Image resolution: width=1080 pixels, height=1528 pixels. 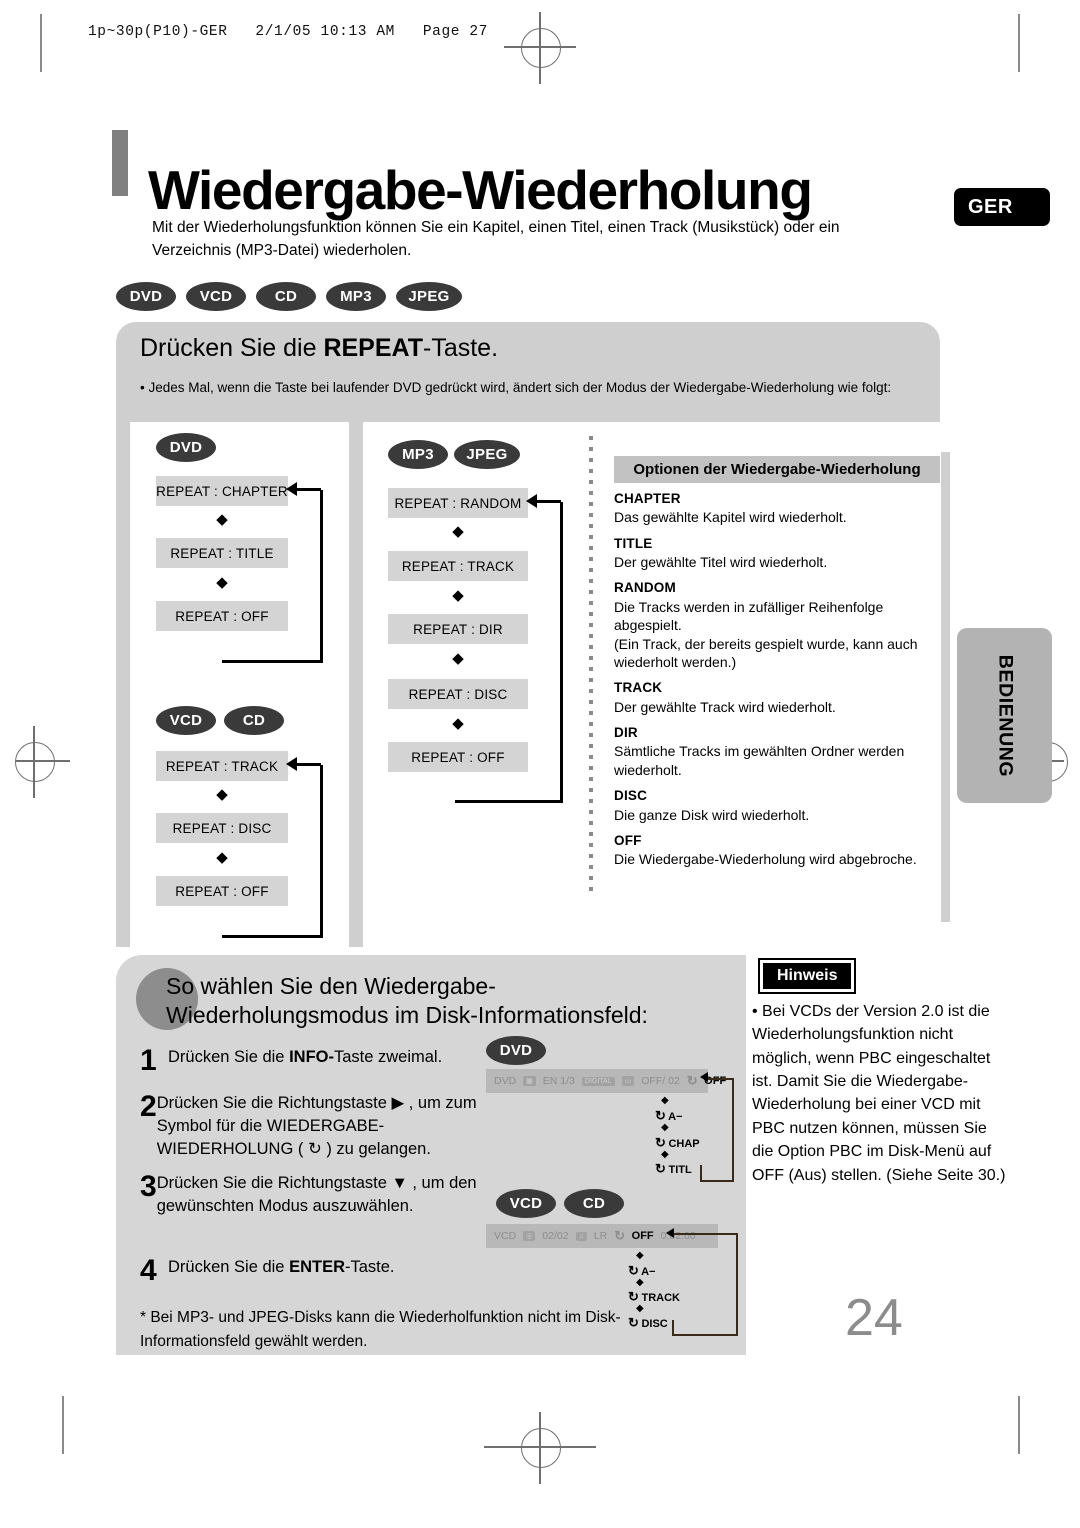 What do you see at coordinates (222, 766) in the screenshot?
I see `flow-box-vcd-track: REPEAT : TRACK` at bounding box center [222, 766].